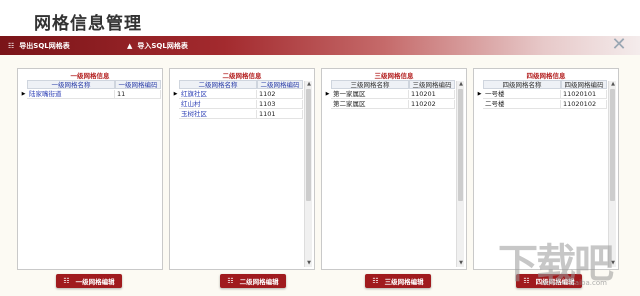  What do you see at coordinates (619, 45) in the screenshot?
I see `close-icon: ✕` at bounding box center [619, 45].